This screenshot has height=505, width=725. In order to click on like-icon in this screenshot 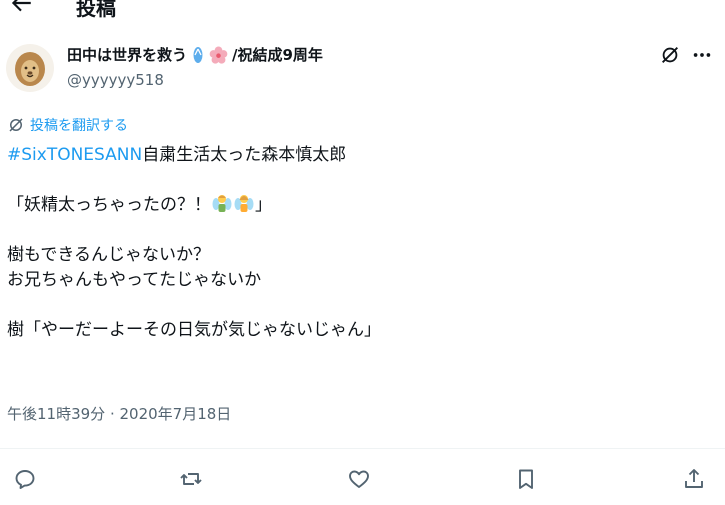, I will do `click(359, 479)`.